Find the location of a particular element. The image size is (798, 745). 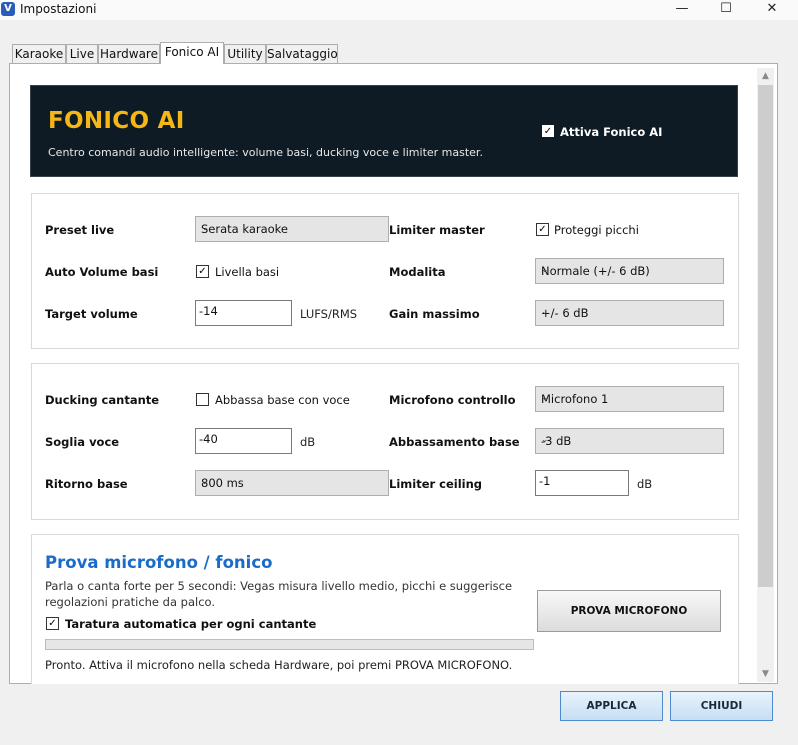

limiter-ceiling-value: -1 is located at coordinates (545, 481).